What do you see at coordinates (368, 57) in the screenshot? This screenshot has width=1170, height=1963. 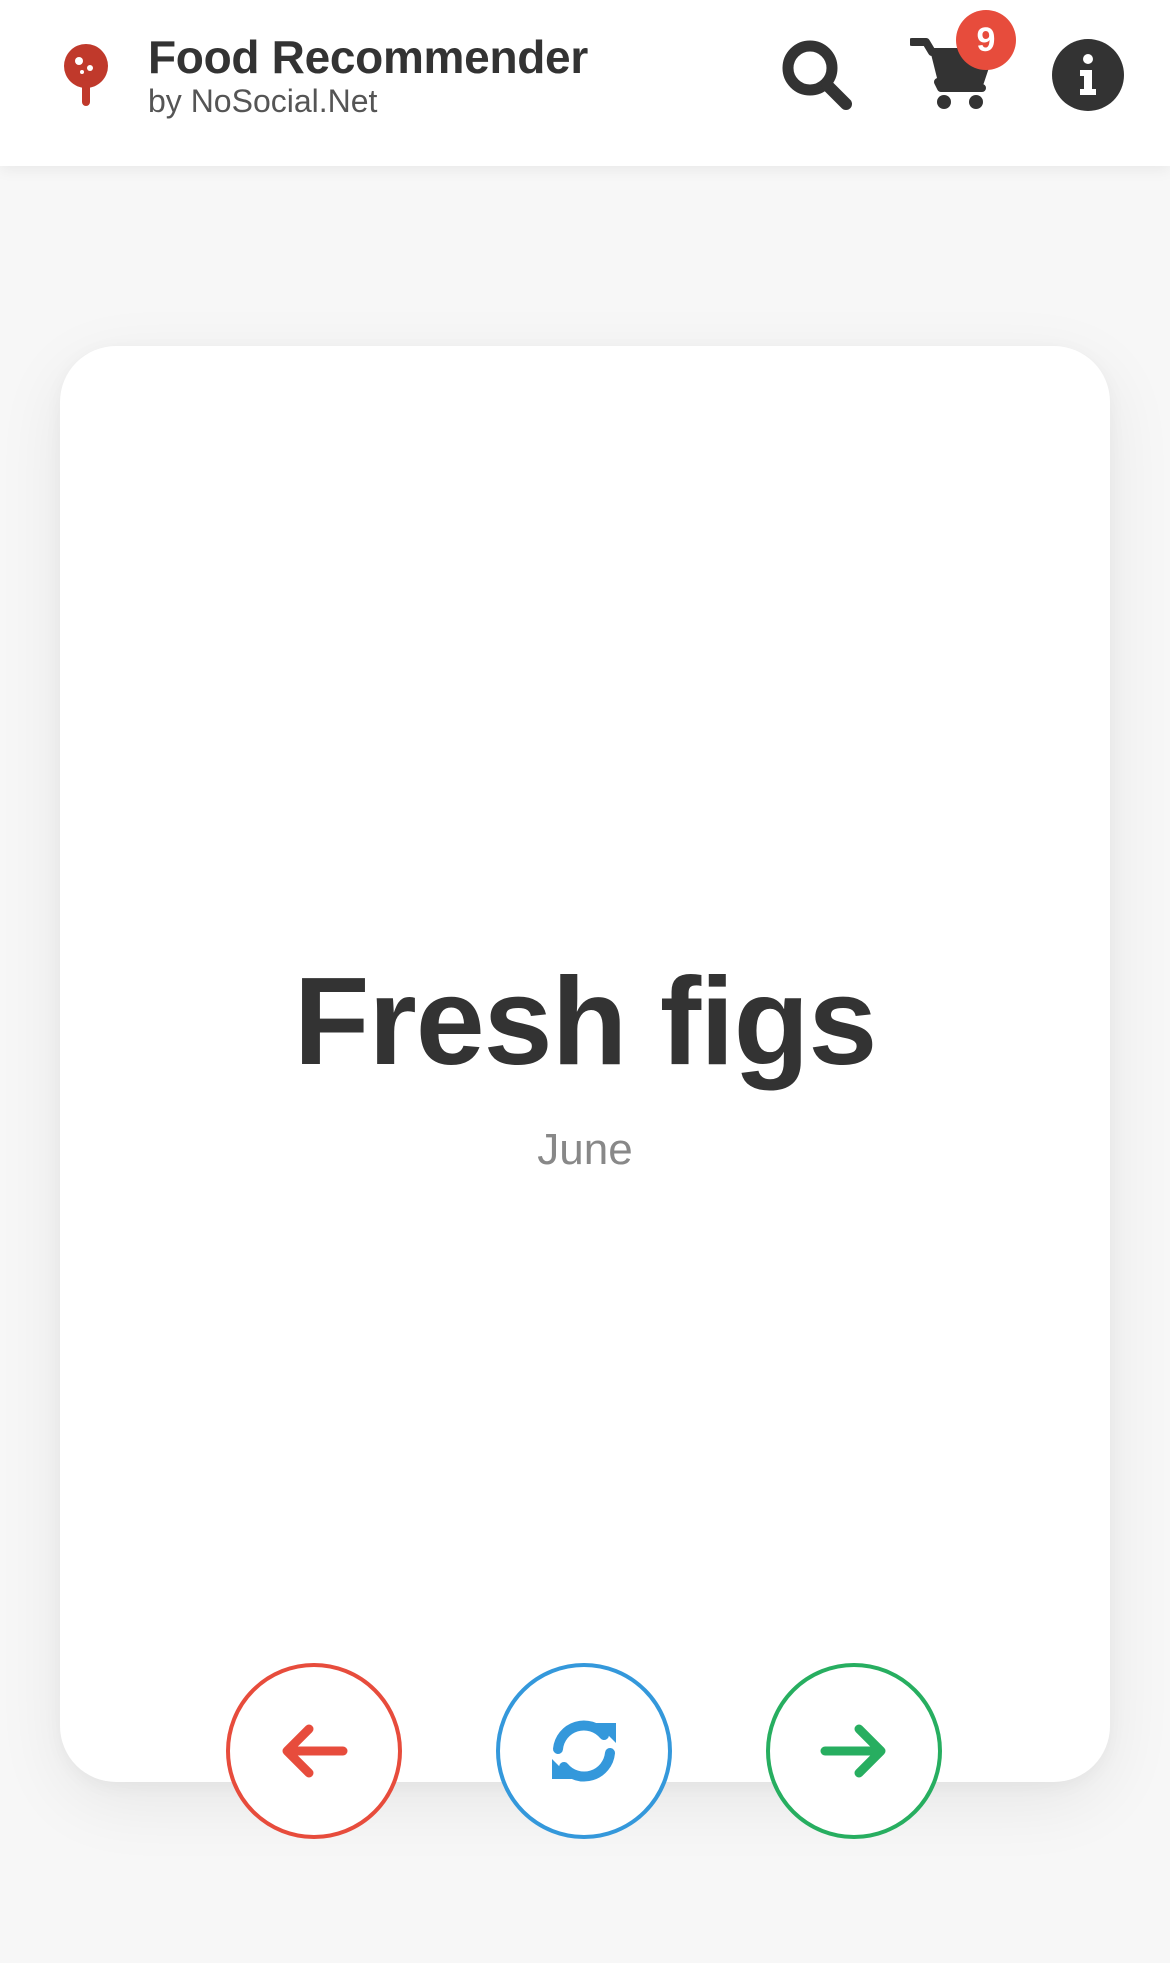 I see `app-title: Food Recommender` at bounding box center [368, 57].